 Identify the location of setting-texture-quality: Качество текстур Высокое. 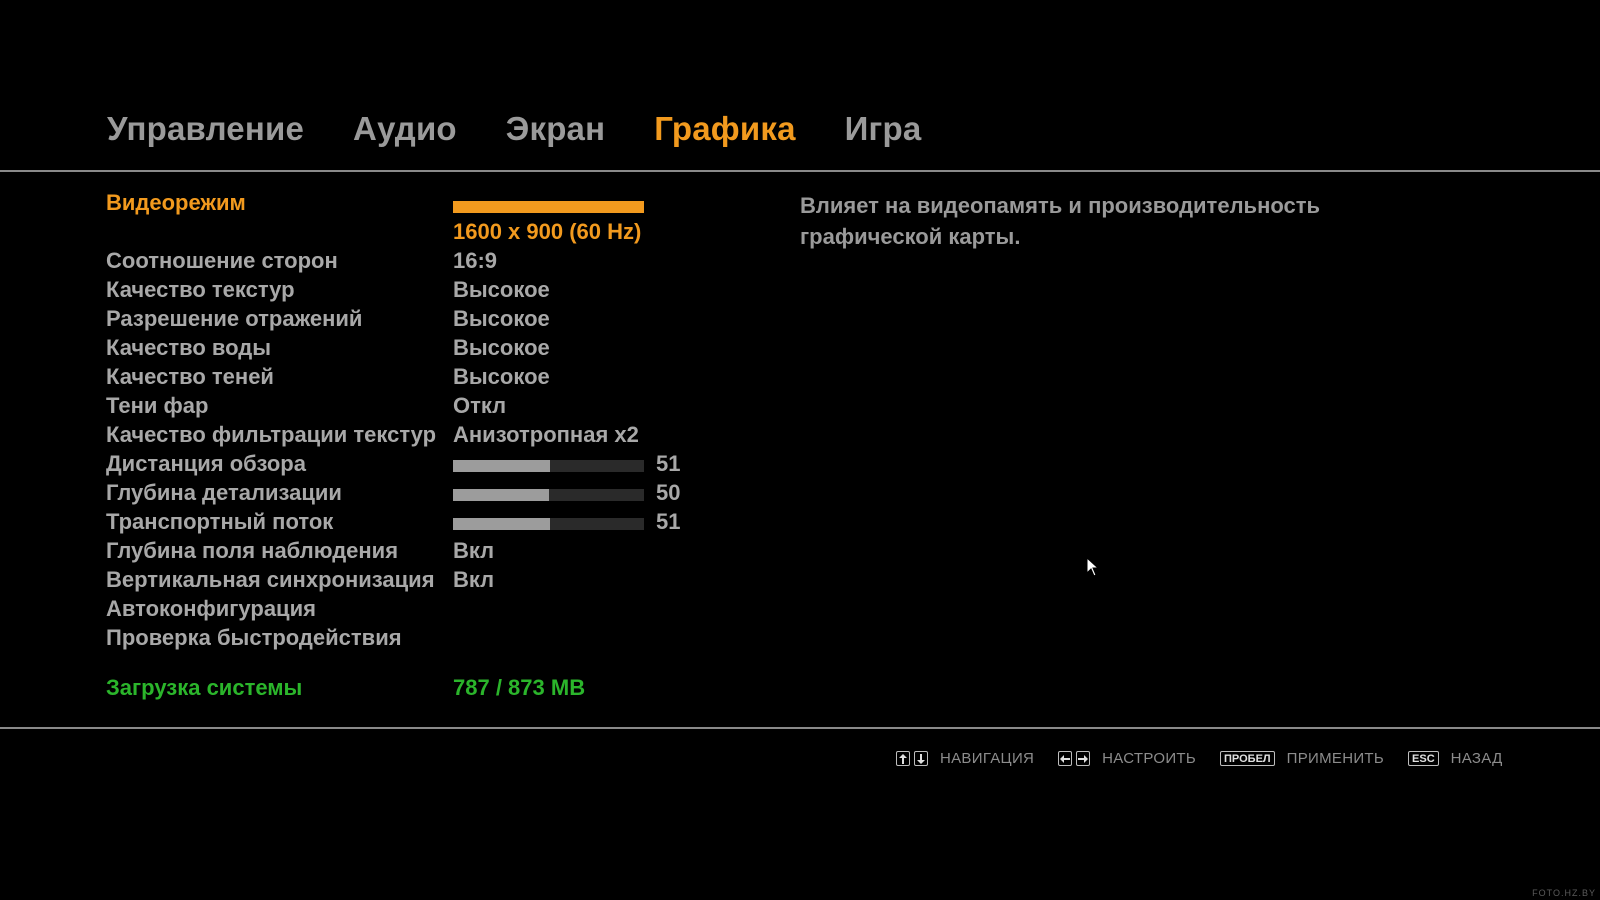
(446, 291).